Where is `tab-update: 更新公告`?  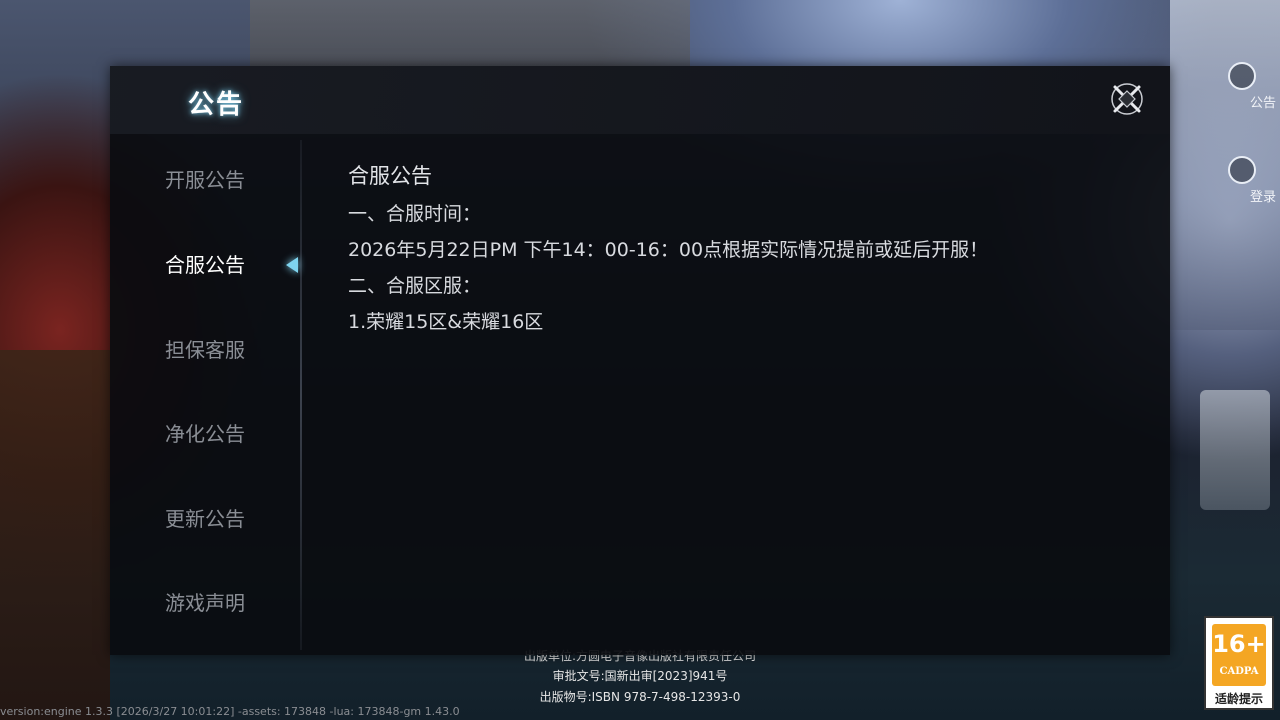
tab-update: 更新公告 is located at coordinates (205, 519).